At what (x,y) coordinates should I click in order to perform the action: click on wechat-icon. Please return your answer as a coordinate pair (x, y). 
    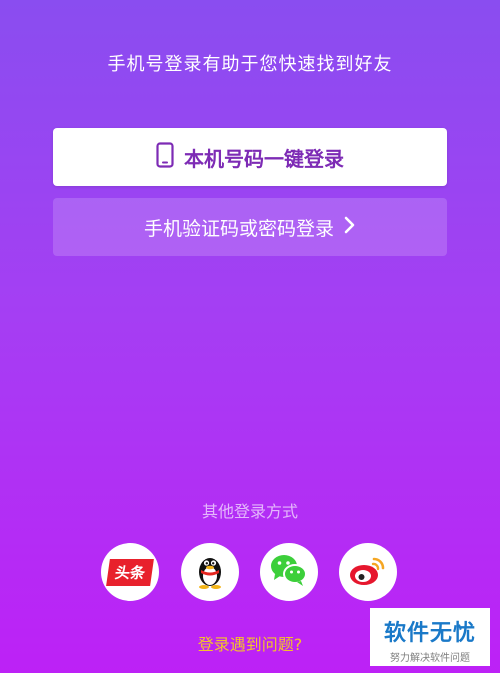
    Looking at the image, I should click on (289, 572).